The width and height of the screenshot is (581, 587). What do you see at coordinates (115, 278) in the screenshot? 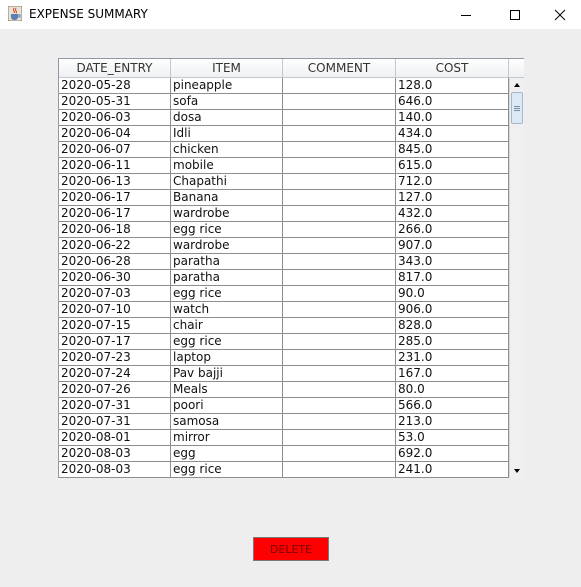
I see `cell-date-entry: 2020-06-30` at bounding box center [115, 278].